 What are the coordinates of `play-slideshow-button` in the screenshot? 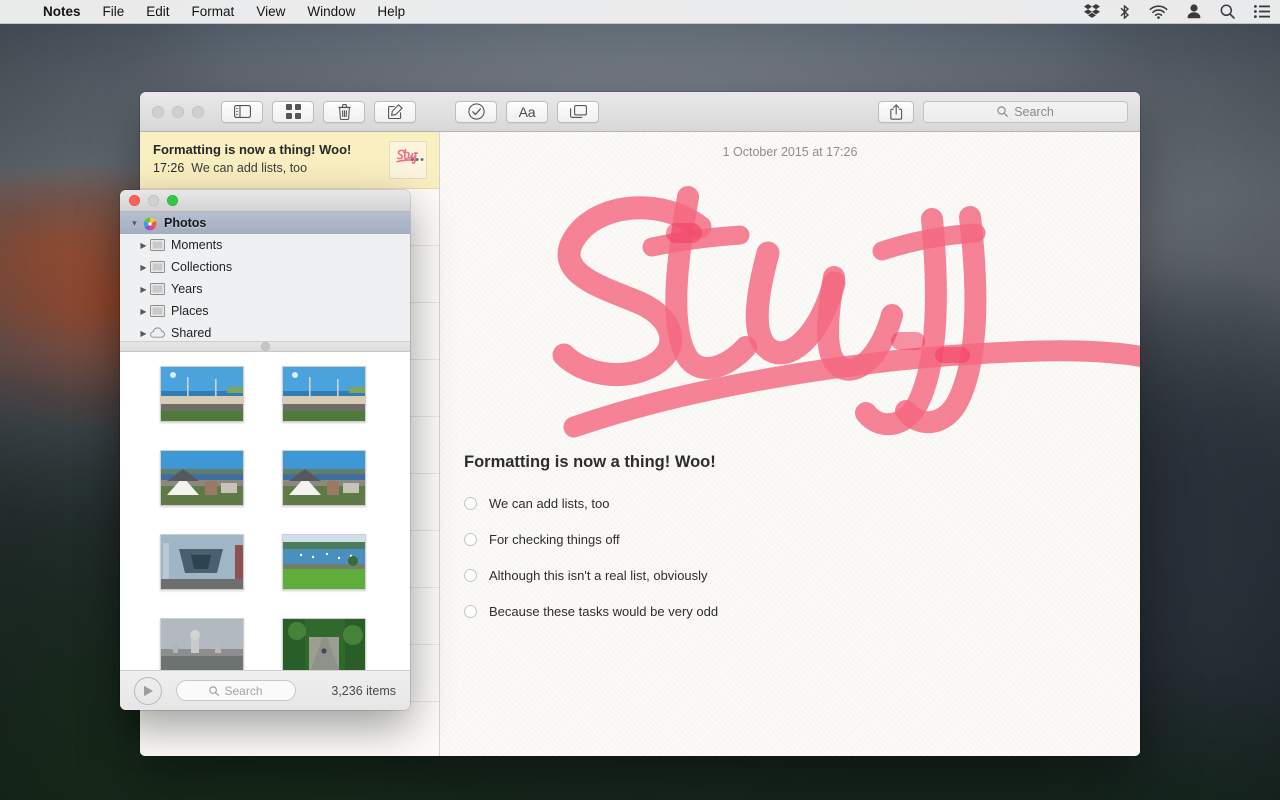 It's located at (148, 690).